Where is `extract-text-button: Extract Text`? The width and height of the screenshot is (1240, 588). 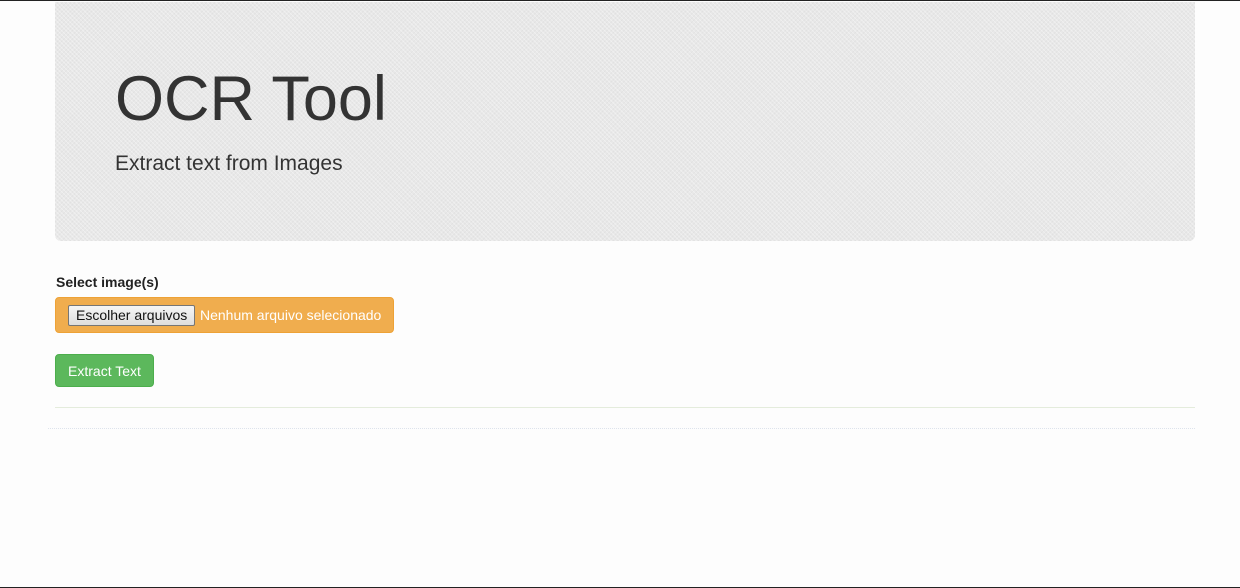 extract-text-button: Extract Text is located at coordinates (104, 370).